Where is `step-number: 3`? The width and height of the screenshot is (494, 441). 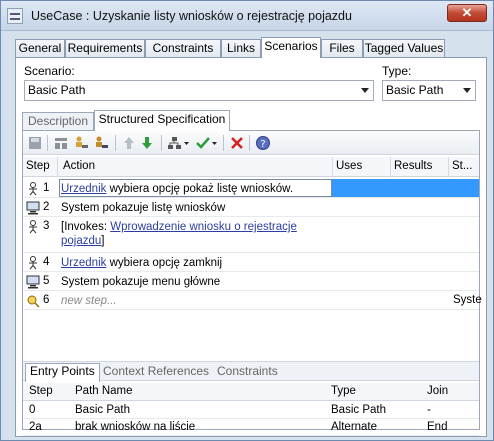
step-number: 3 is located at coordinates (46, 226).